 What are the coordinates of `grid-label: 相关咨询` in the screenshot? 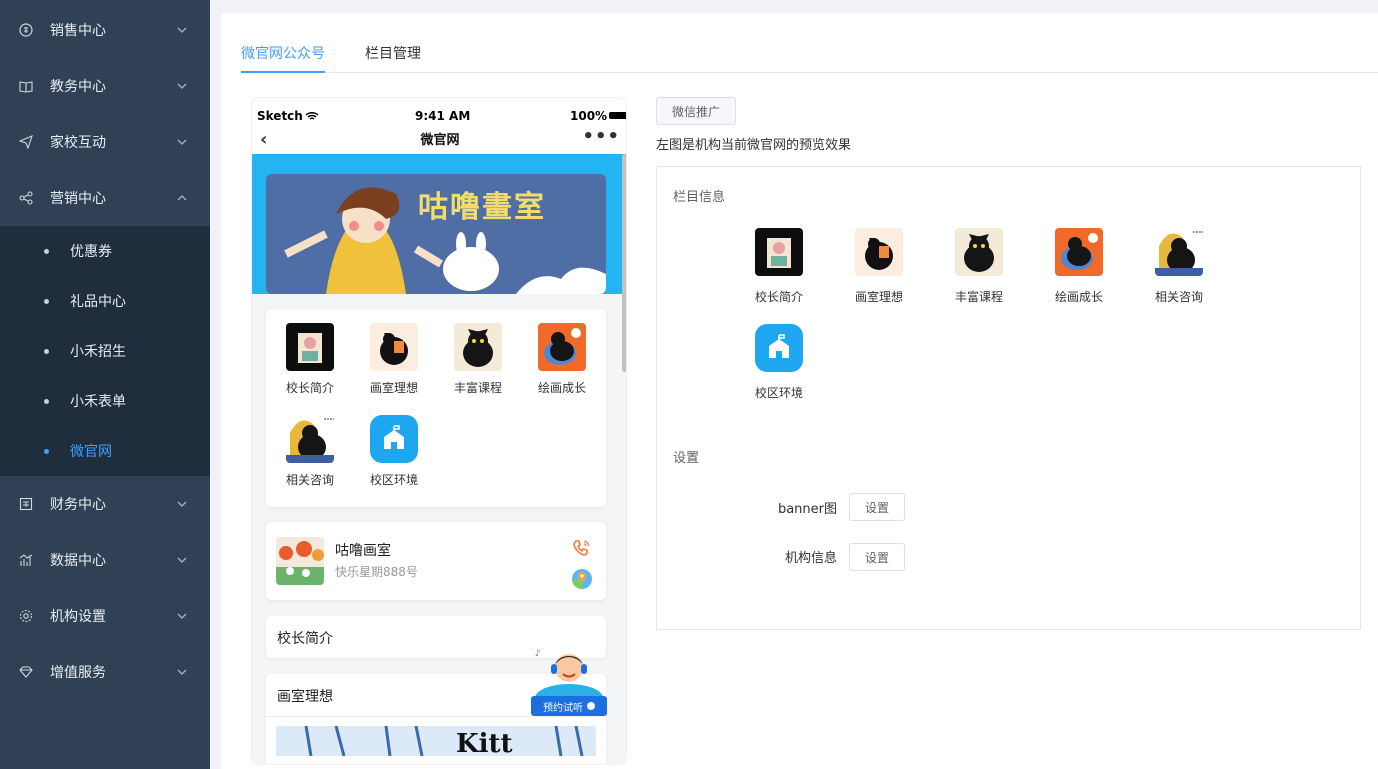 It's located at (1179, 297).